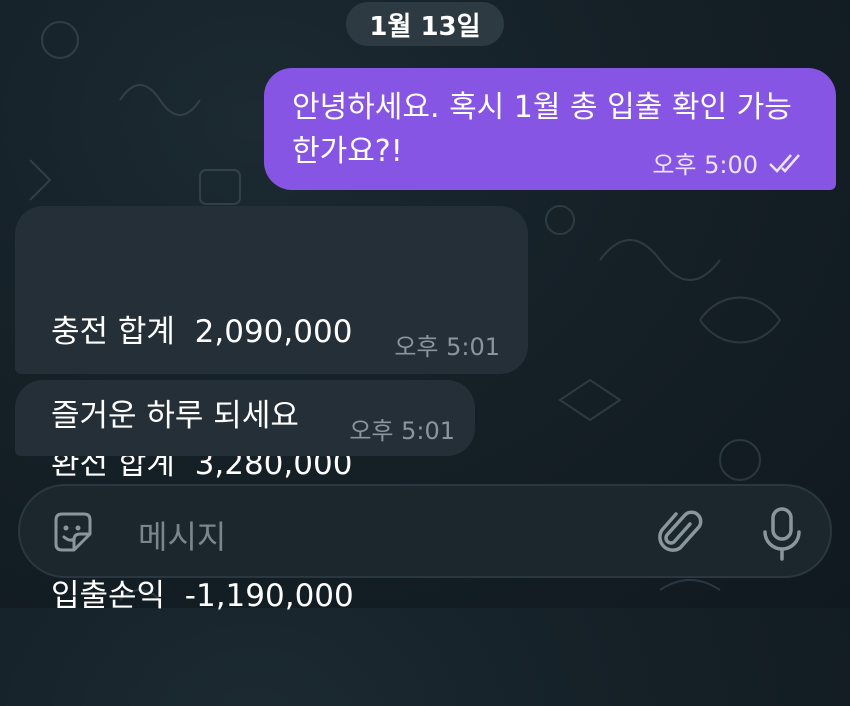 The height and width of the screenshot is (706, 850). Describe the element at coordinates (73, 533) in the screenshot. I see `sticker-icon` at that location.